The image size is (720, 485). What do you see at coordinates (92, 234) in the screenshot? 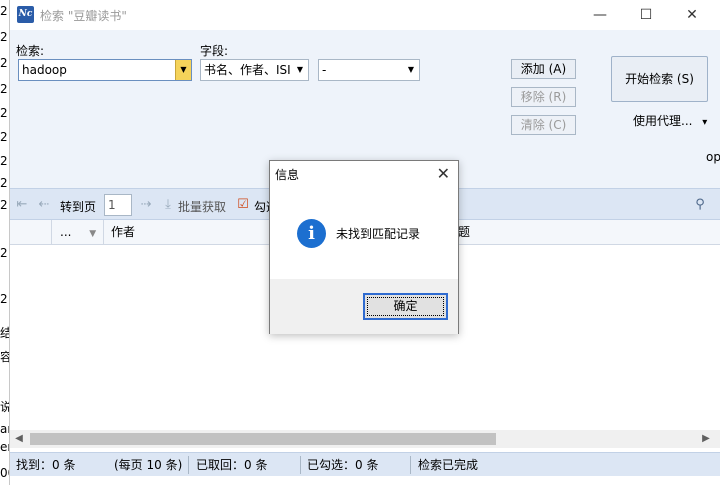
I see `sort-down-icon: ▼` at bounding box center [92, 234].